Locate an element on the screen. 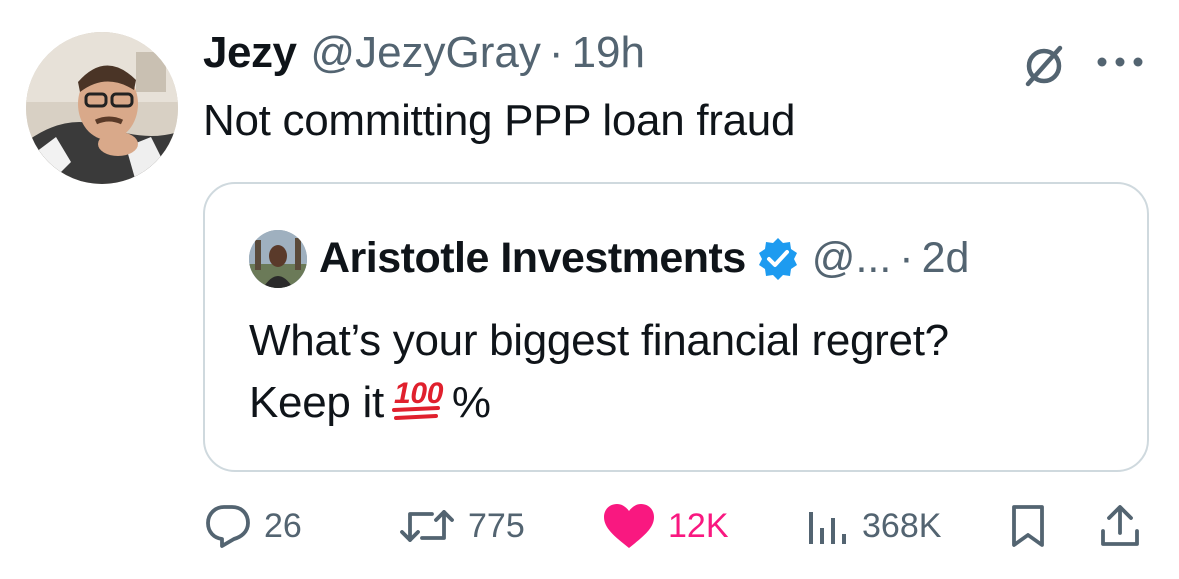  grok-icon is located at coordinates (1044, 64).